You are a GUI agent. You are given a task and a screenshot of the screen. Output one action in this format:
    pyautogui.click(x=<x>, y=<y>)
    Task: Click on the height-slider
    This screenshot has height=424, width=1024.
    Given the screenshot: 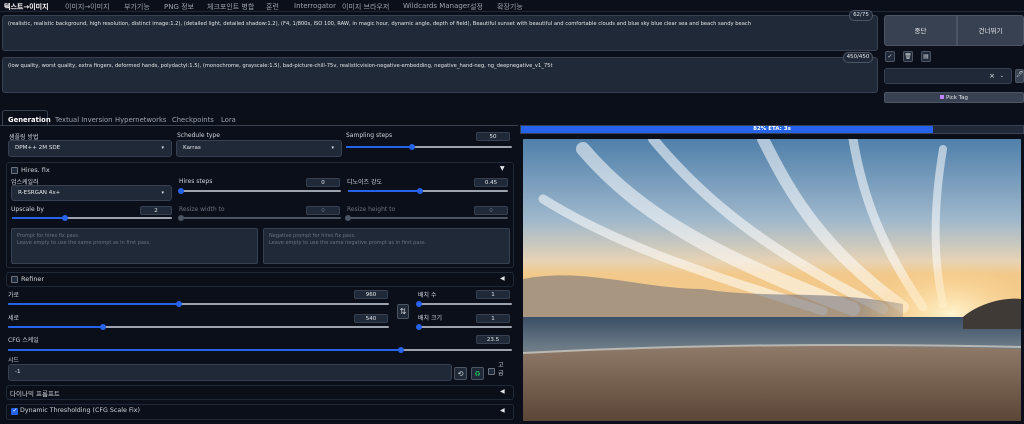 What is the action you would take?
    pyautogui.click(x=198, y=327)
    